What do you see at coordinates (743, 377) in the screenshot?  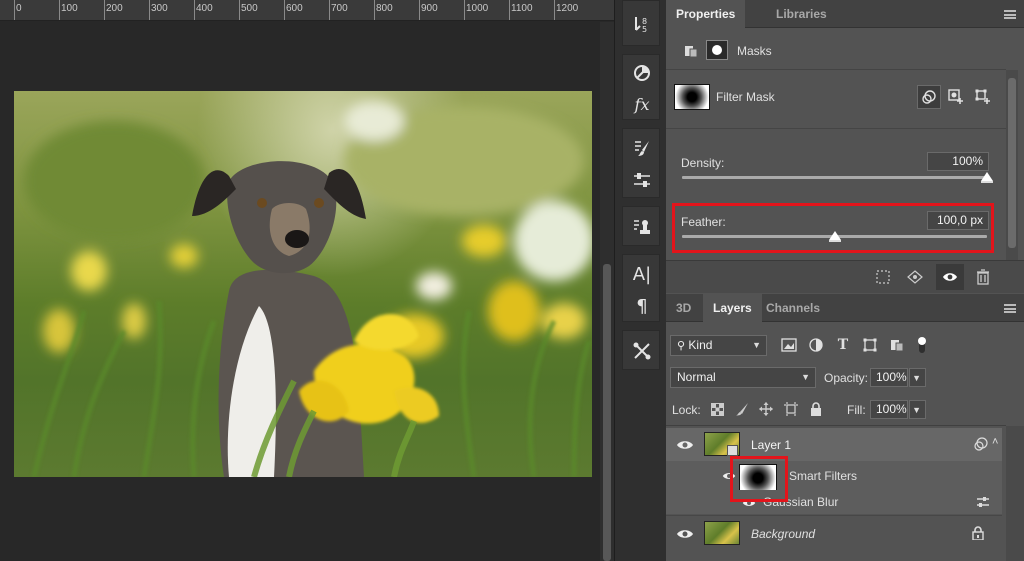 I see `blend-mode-select: Normal ▼` at bounding box center [743, 377].